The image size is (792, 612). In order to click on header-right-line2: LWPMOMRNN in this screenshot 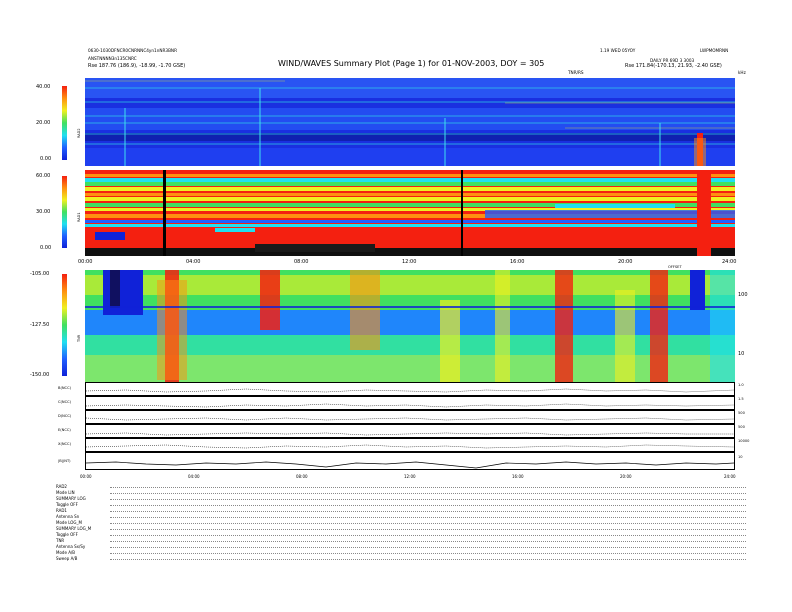, I will do `click(714, 50)`.